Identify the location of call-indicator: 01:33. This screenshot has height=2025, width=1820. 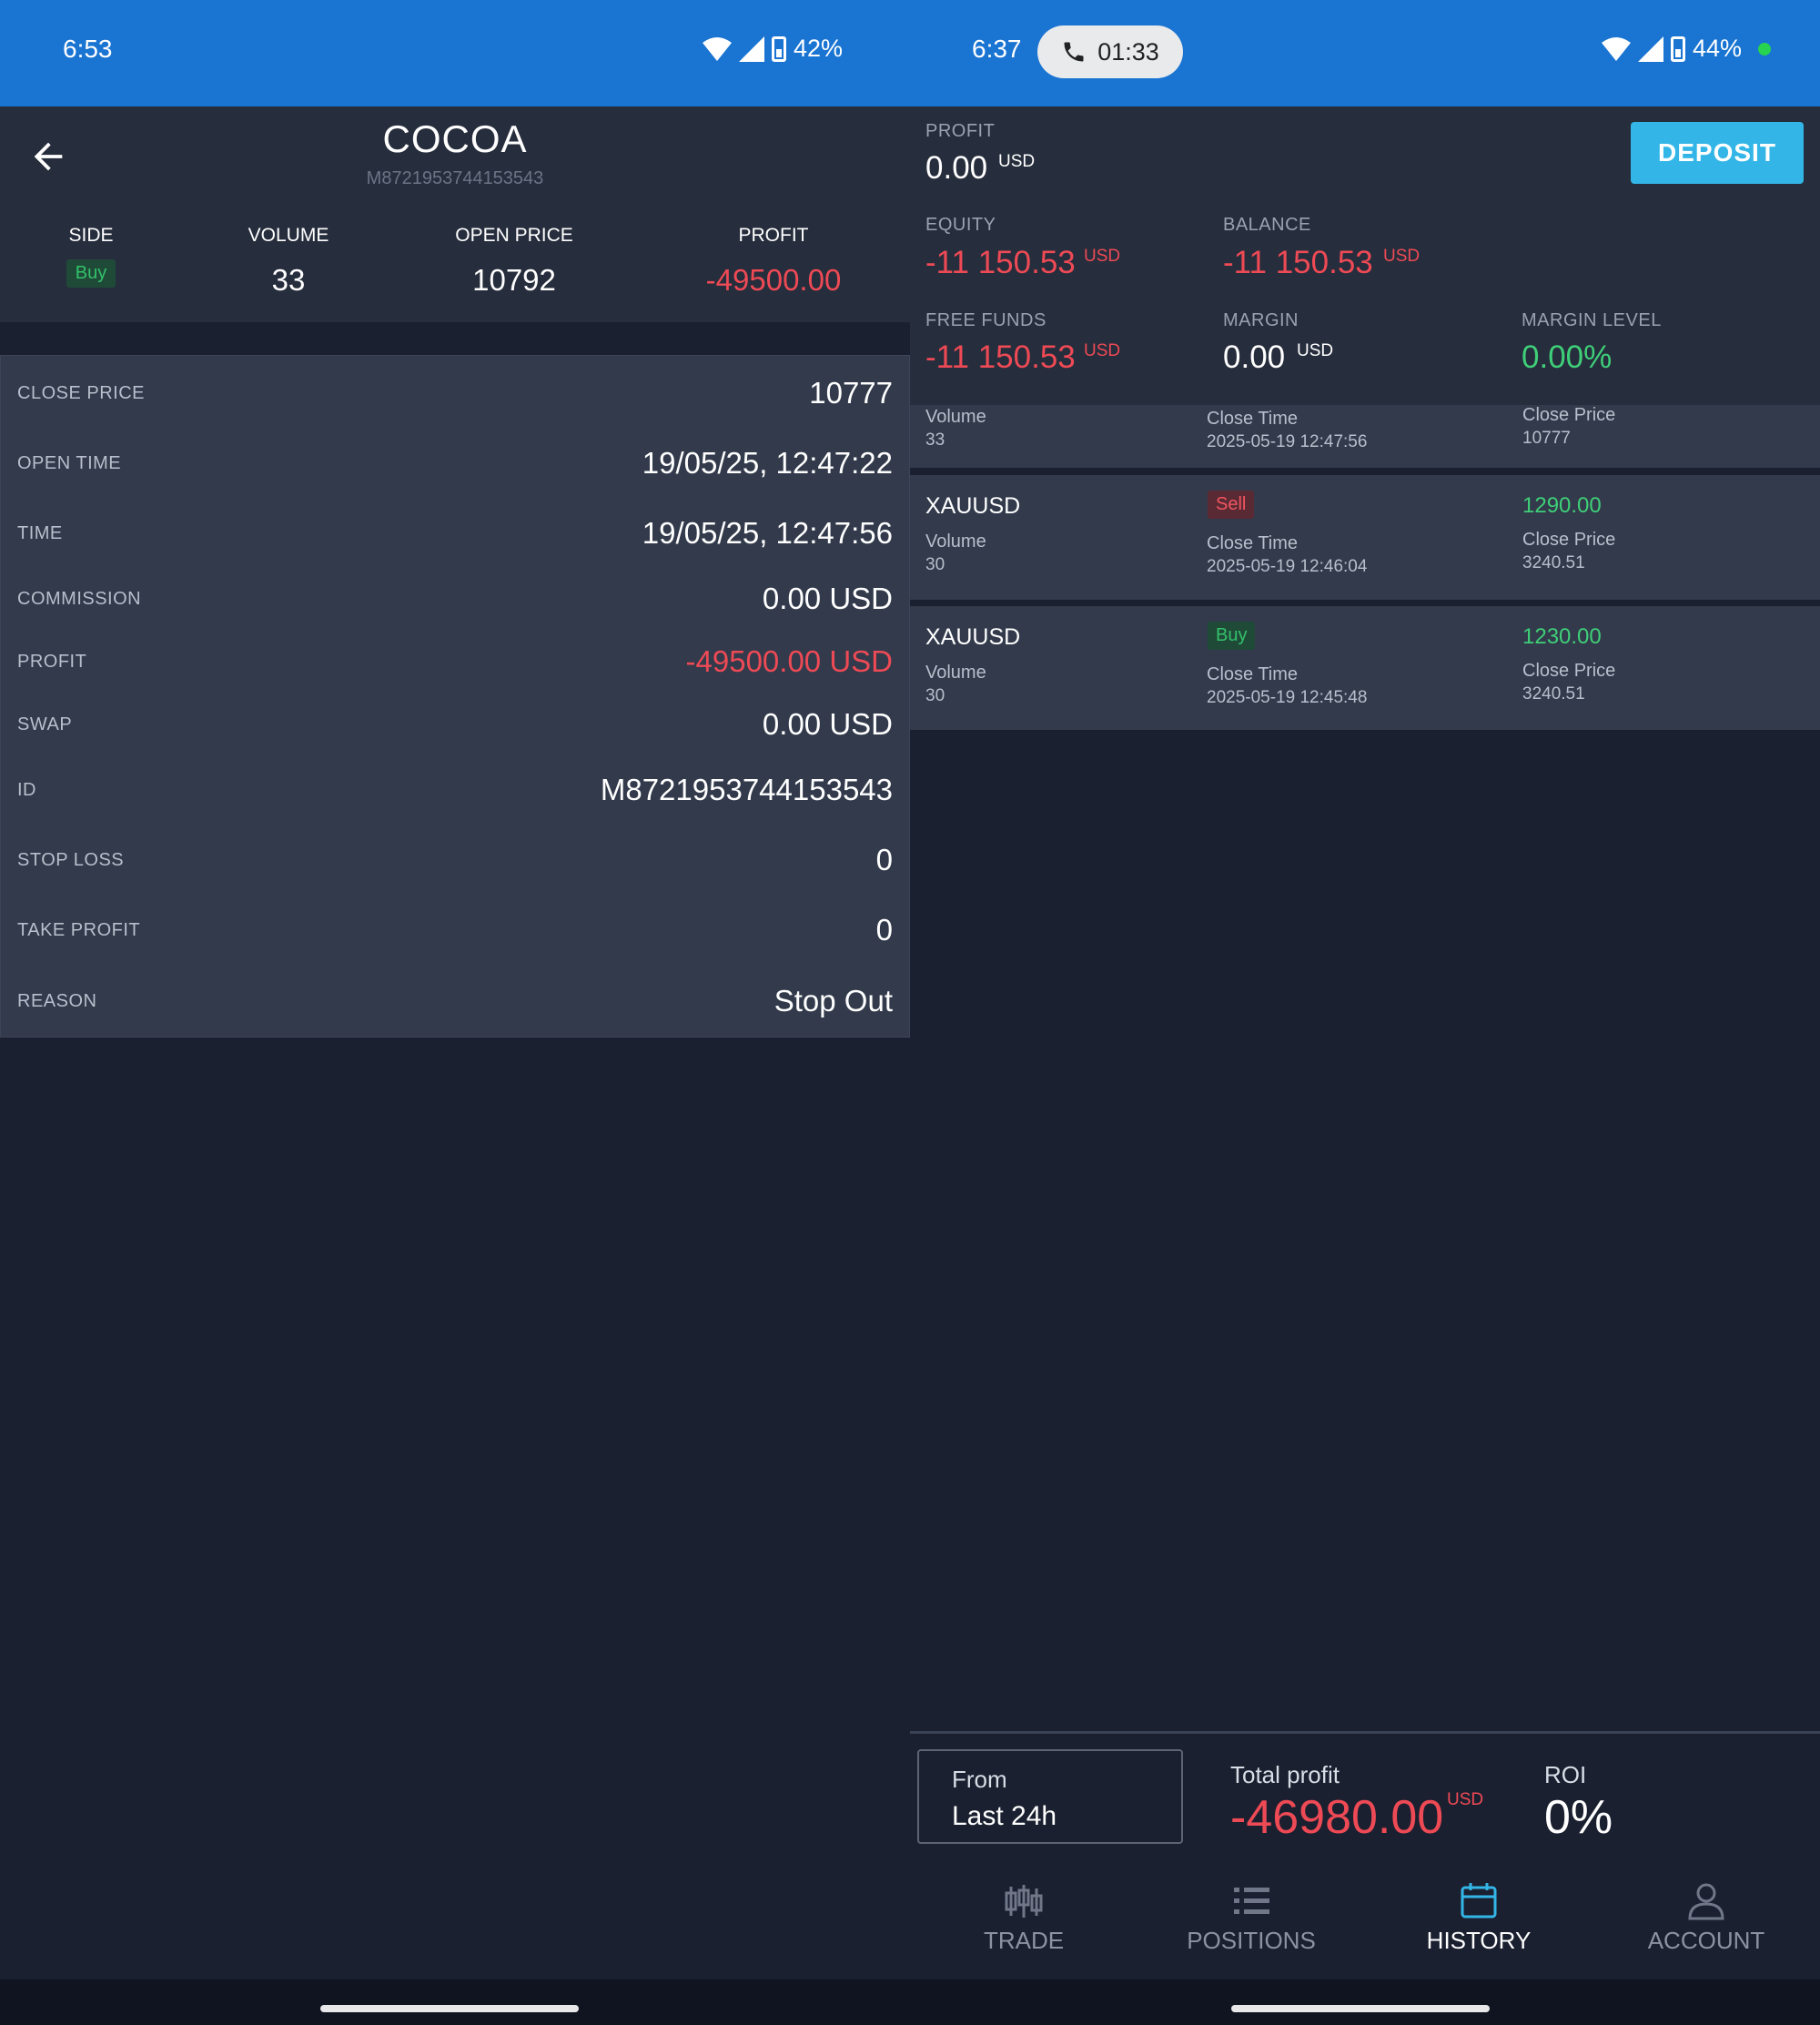
(1110, 51).